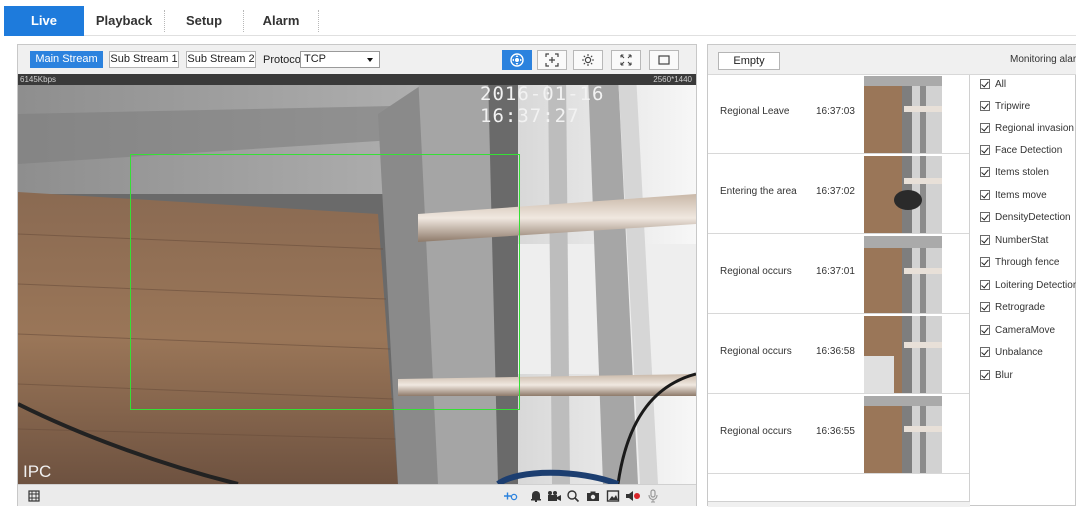 The width and height of the screenshot is (1076, 507). I want to click on tab-live: Live, so click(44, 21).